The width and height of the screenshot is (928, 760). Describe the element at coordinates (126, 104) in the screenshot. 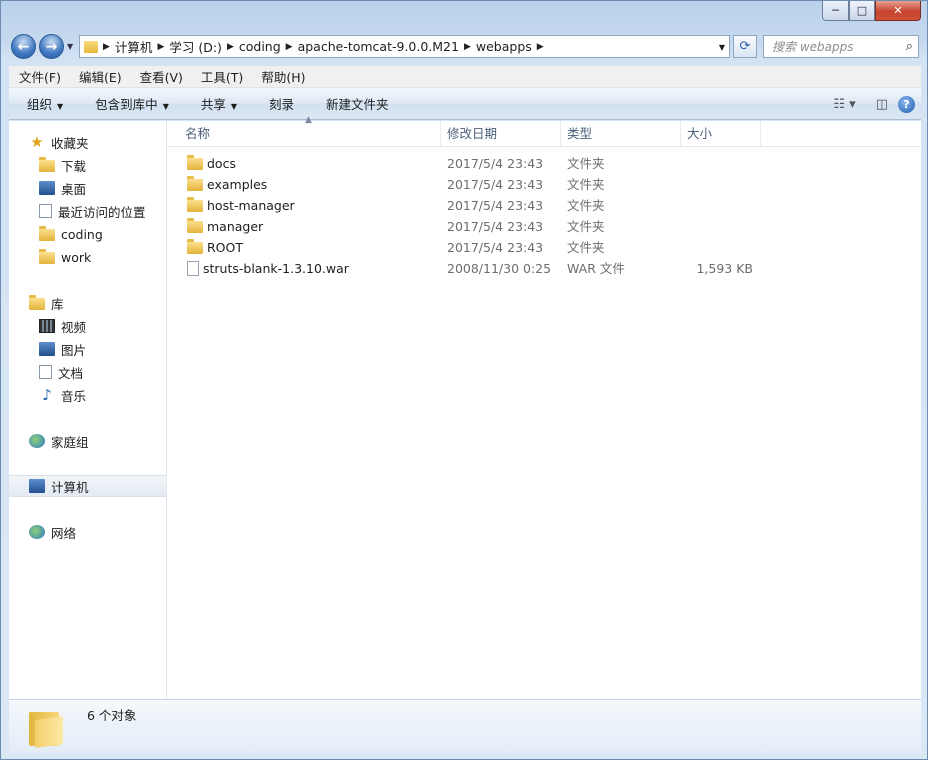

I see `include-library-label: 包含到库中` at that location.